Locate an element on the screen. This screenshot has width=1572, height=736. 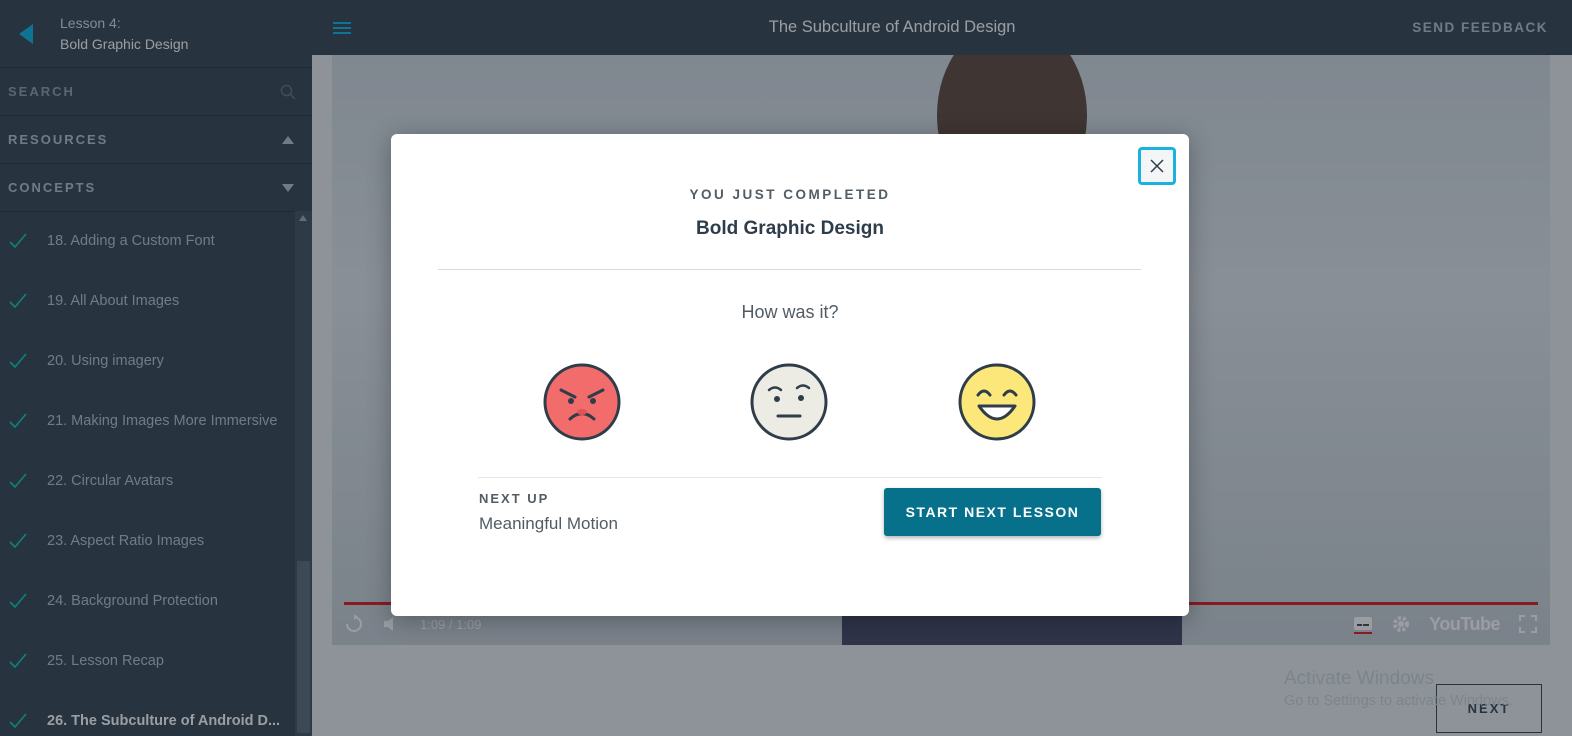
close-icon is located at coordinates (1157, 166).